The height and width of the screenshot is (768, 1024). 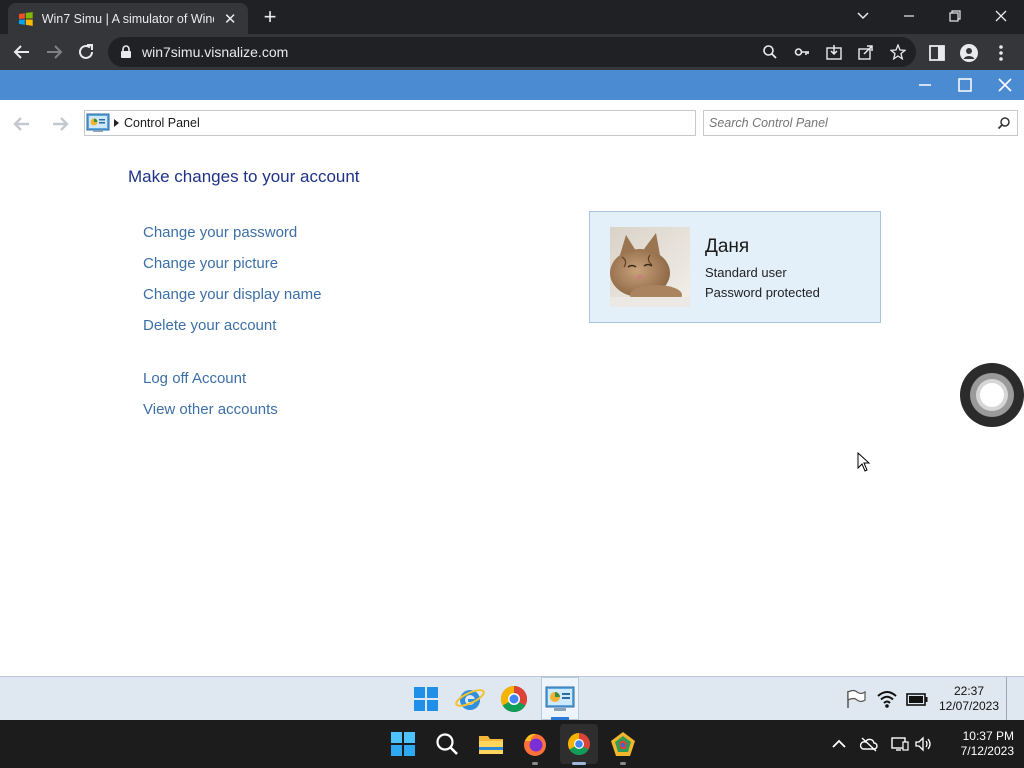 What do you see at coordinates (856, 699) in the screenshot?
I see `action-center-flag-icon` at bounding box center [856, 699].